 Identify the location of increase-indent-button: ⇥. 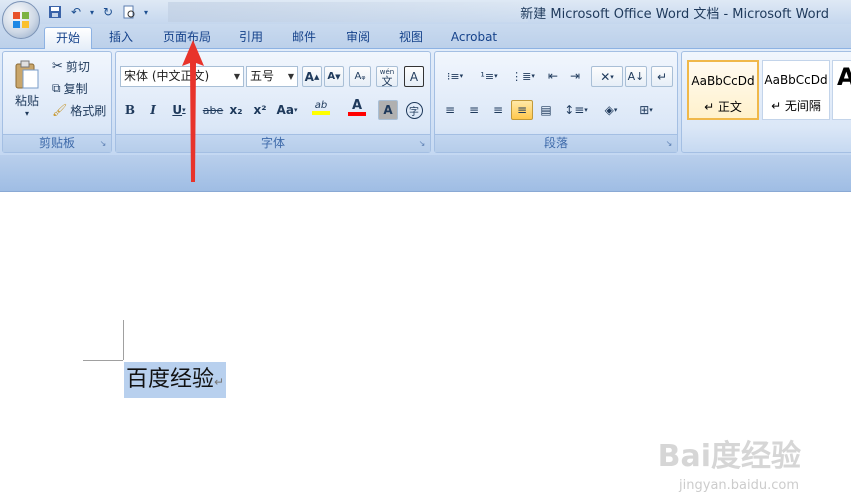
(575, 76).